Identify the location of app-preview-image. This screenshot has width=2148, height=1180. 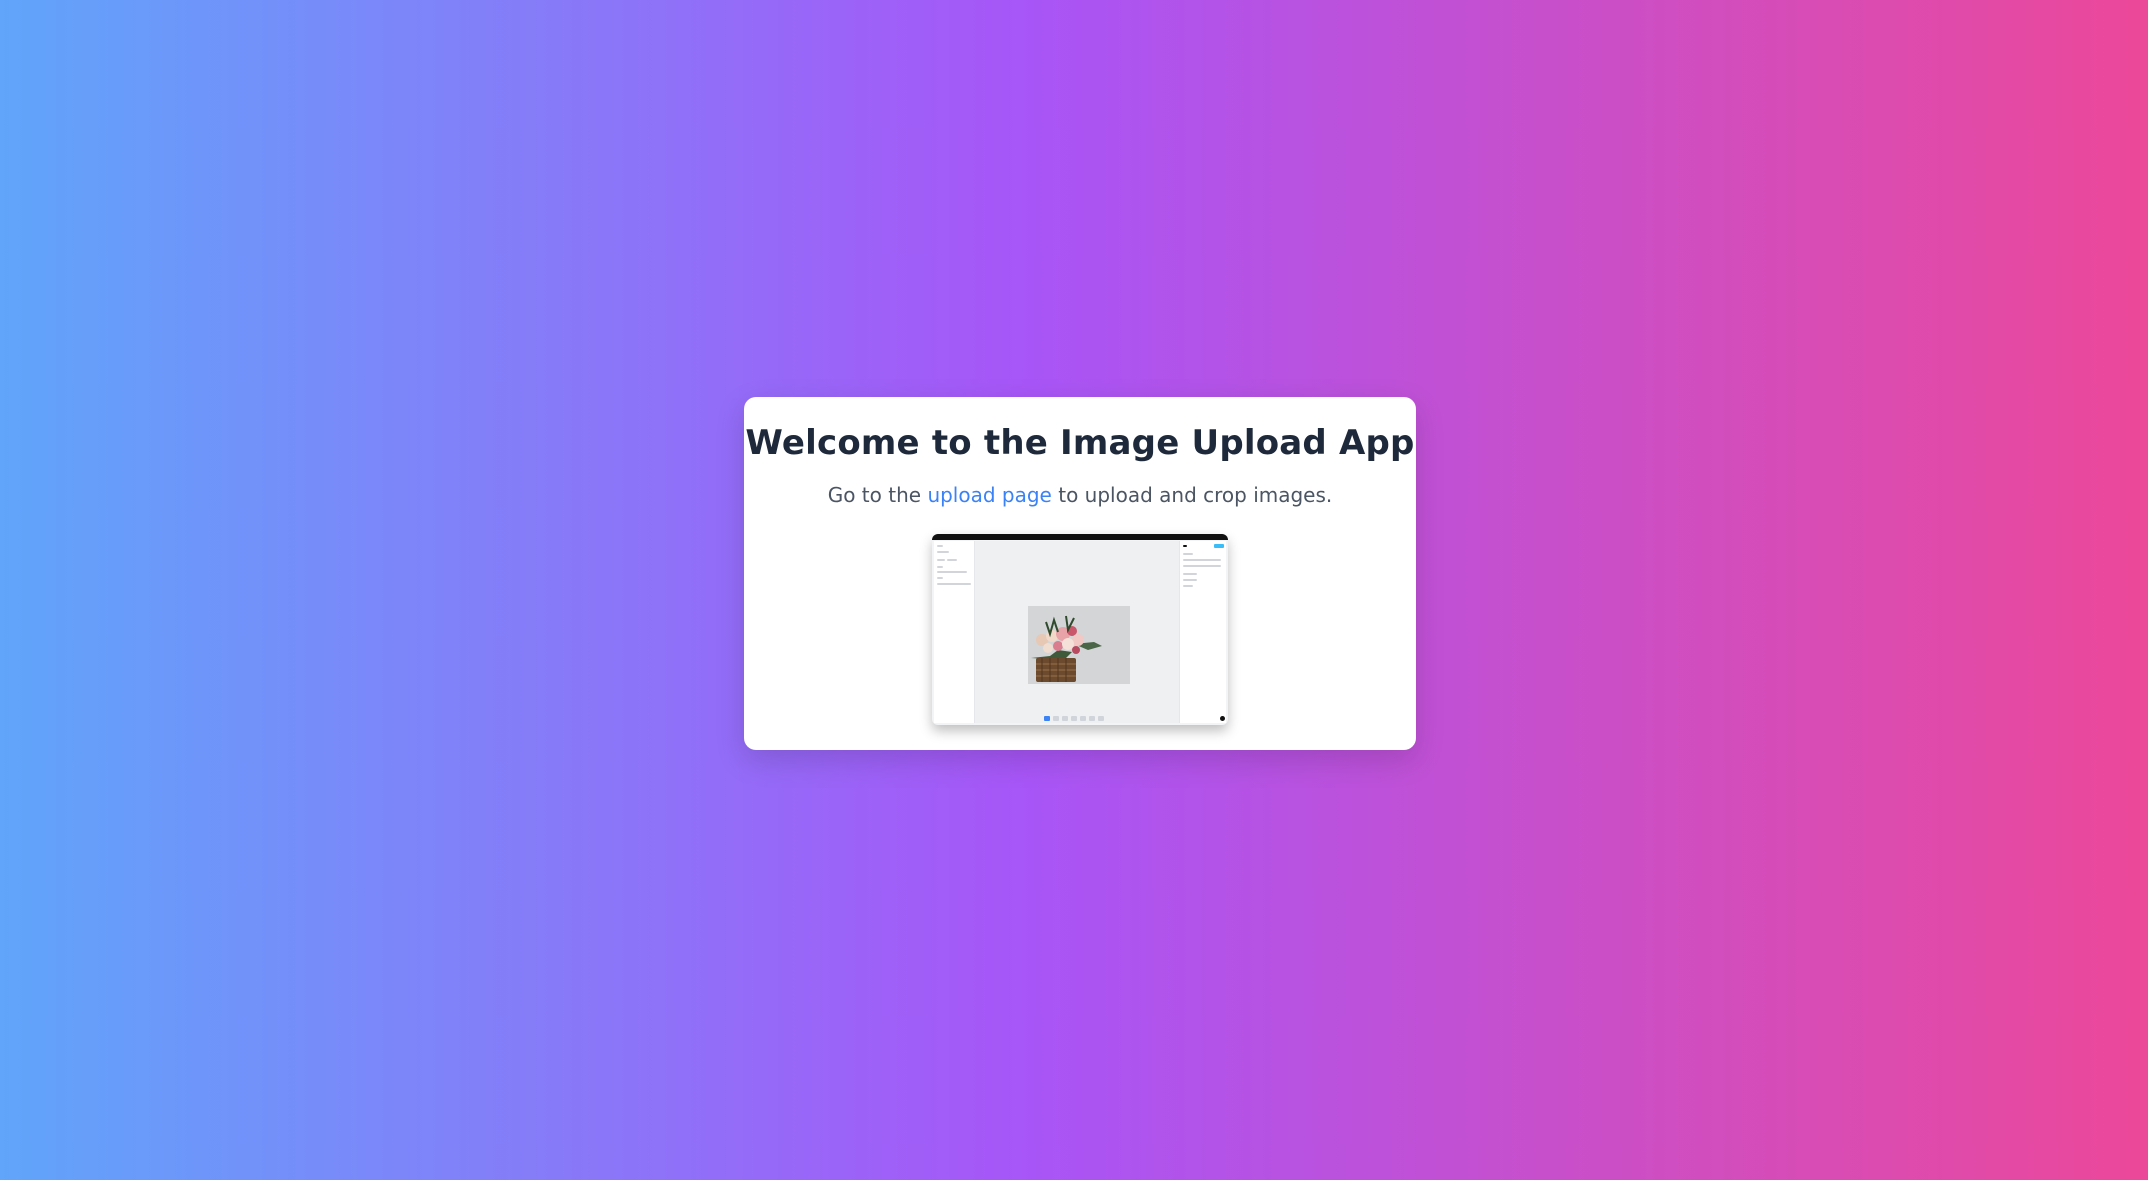
(1080, 629).